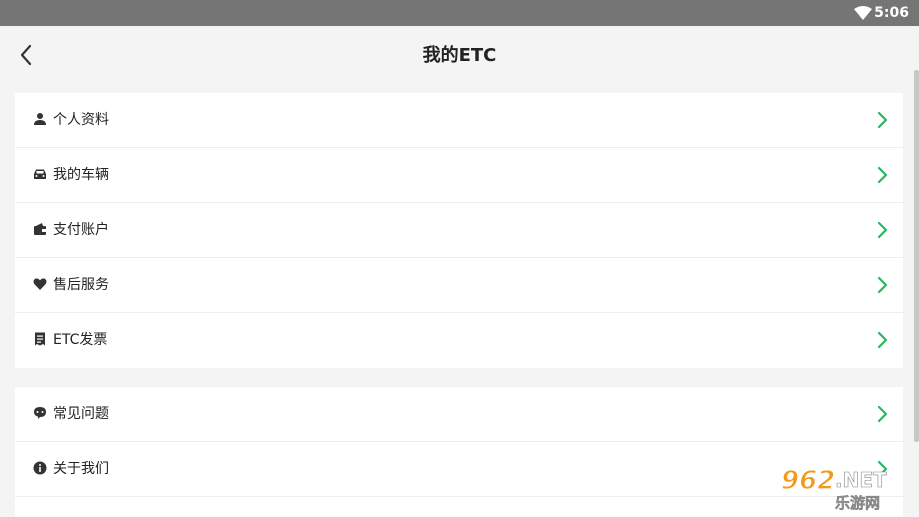 The image size is (919, 517). I want to click on menu-item-label: 支付账户, so click(81, 230).